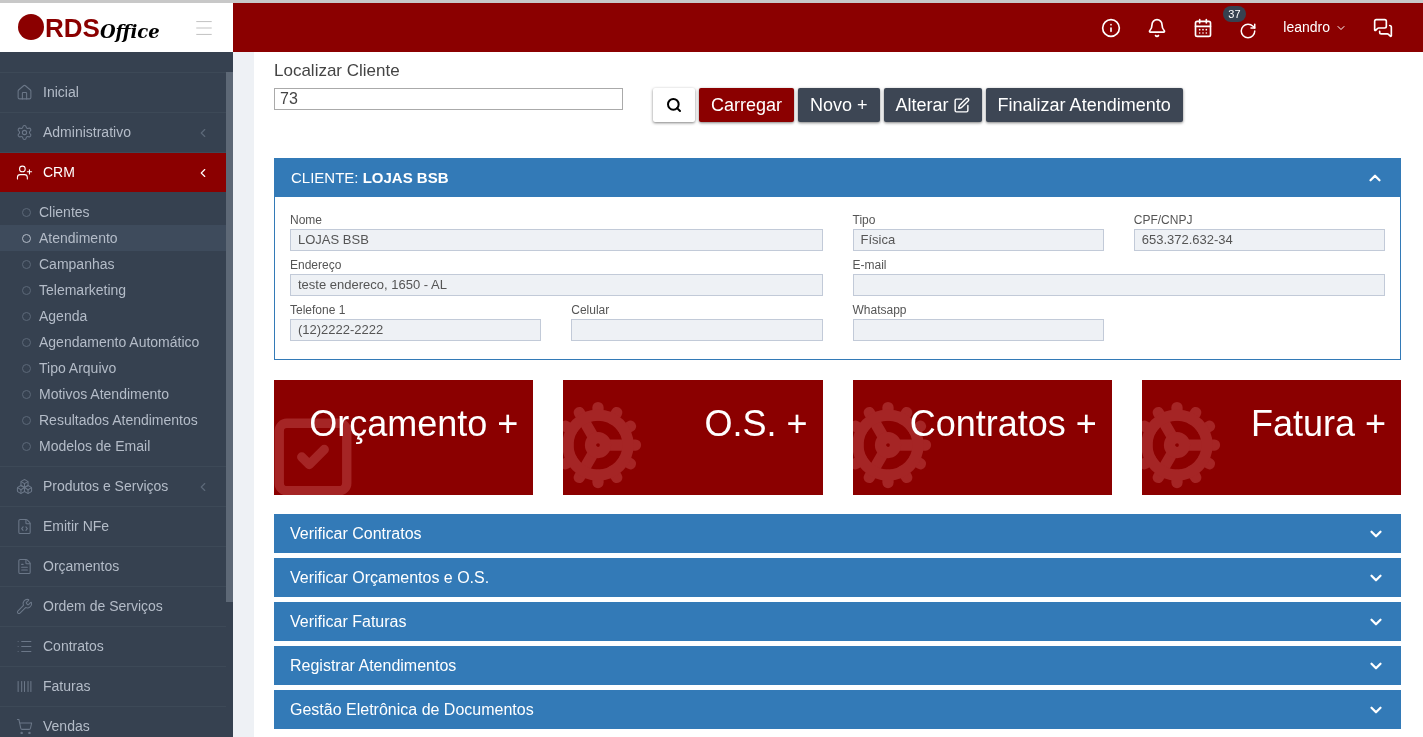 This screenshot has height=737, width=1423. Describe the element at coordinates (229, 337) in the screenshot. I see `scrollbar` at that location.